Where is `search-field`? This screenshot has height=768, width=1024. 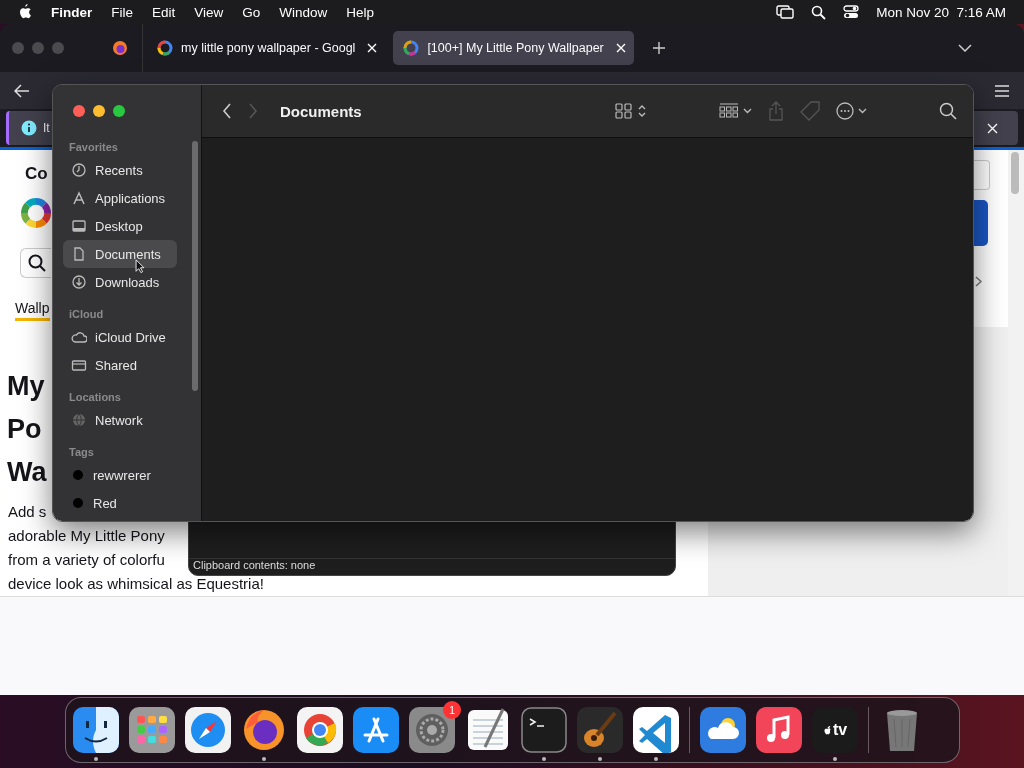
search-field is located at coordinates (35, 262).